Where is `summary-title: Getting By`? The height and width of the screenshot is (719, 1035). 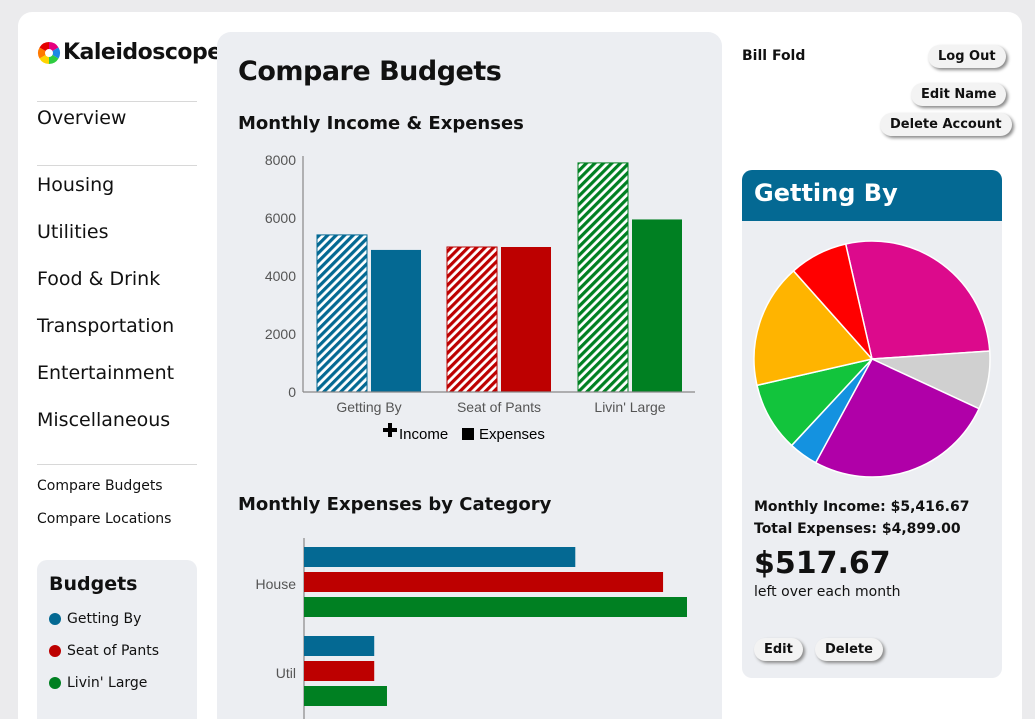 summary-title: Getting By is located at coordinates (872, 195).